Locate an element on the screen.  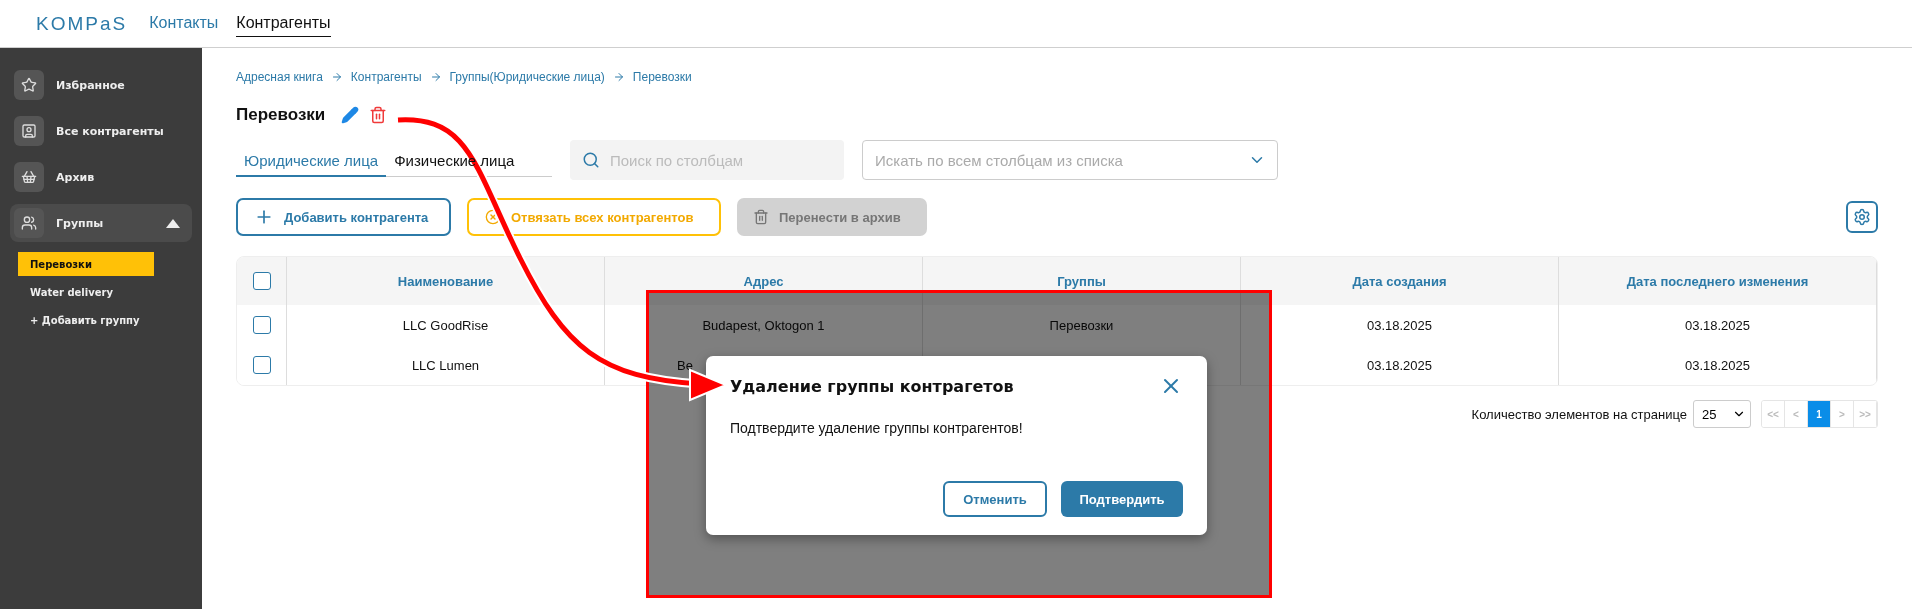
dialog-button: Подтвердить is located at coordinates (1122, 499).